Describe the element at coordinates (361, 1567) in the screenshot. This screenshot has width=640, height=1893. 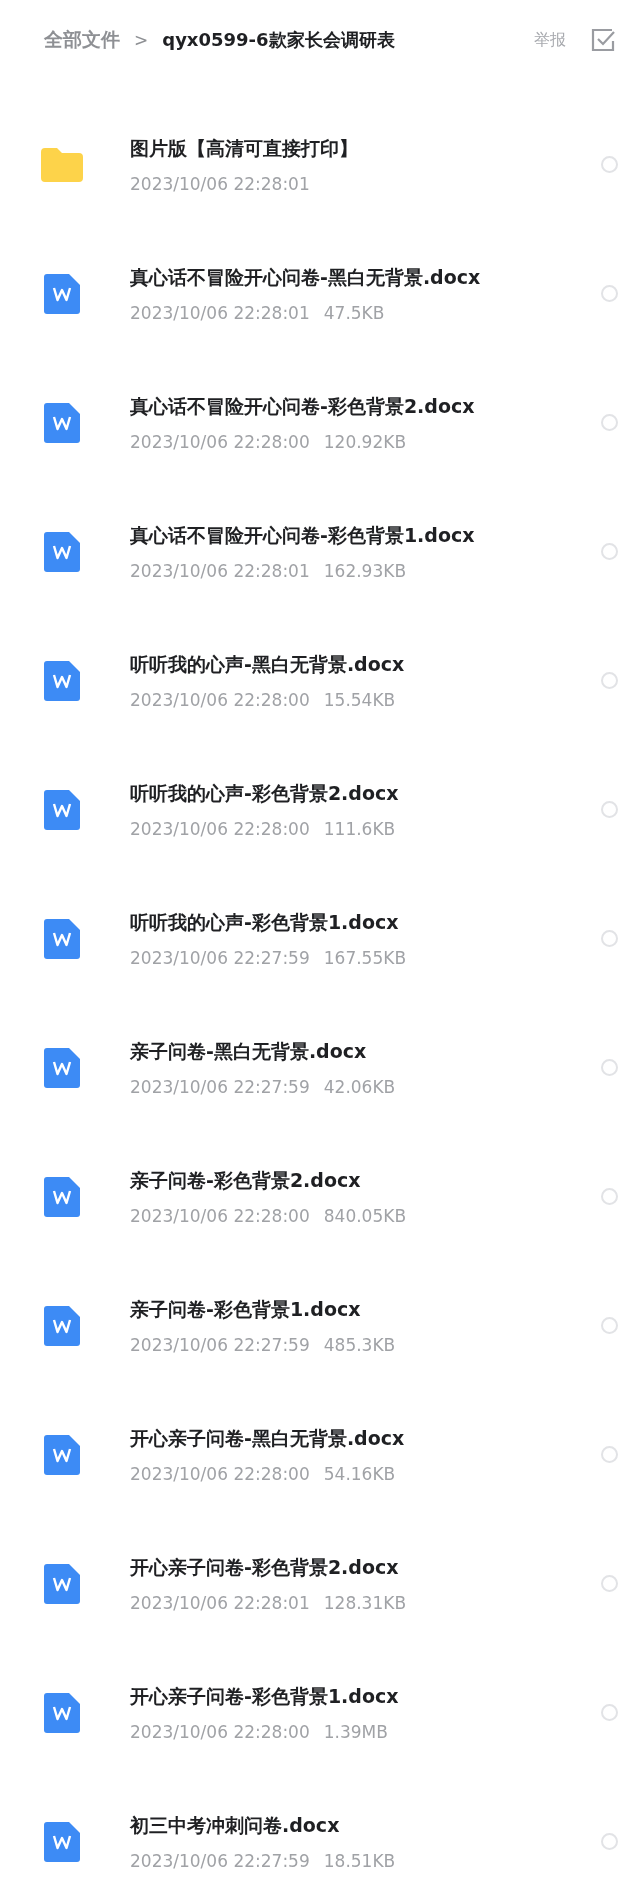
I see `file-name: 开心亲子问卷-彩色背景2.docx` at that location.